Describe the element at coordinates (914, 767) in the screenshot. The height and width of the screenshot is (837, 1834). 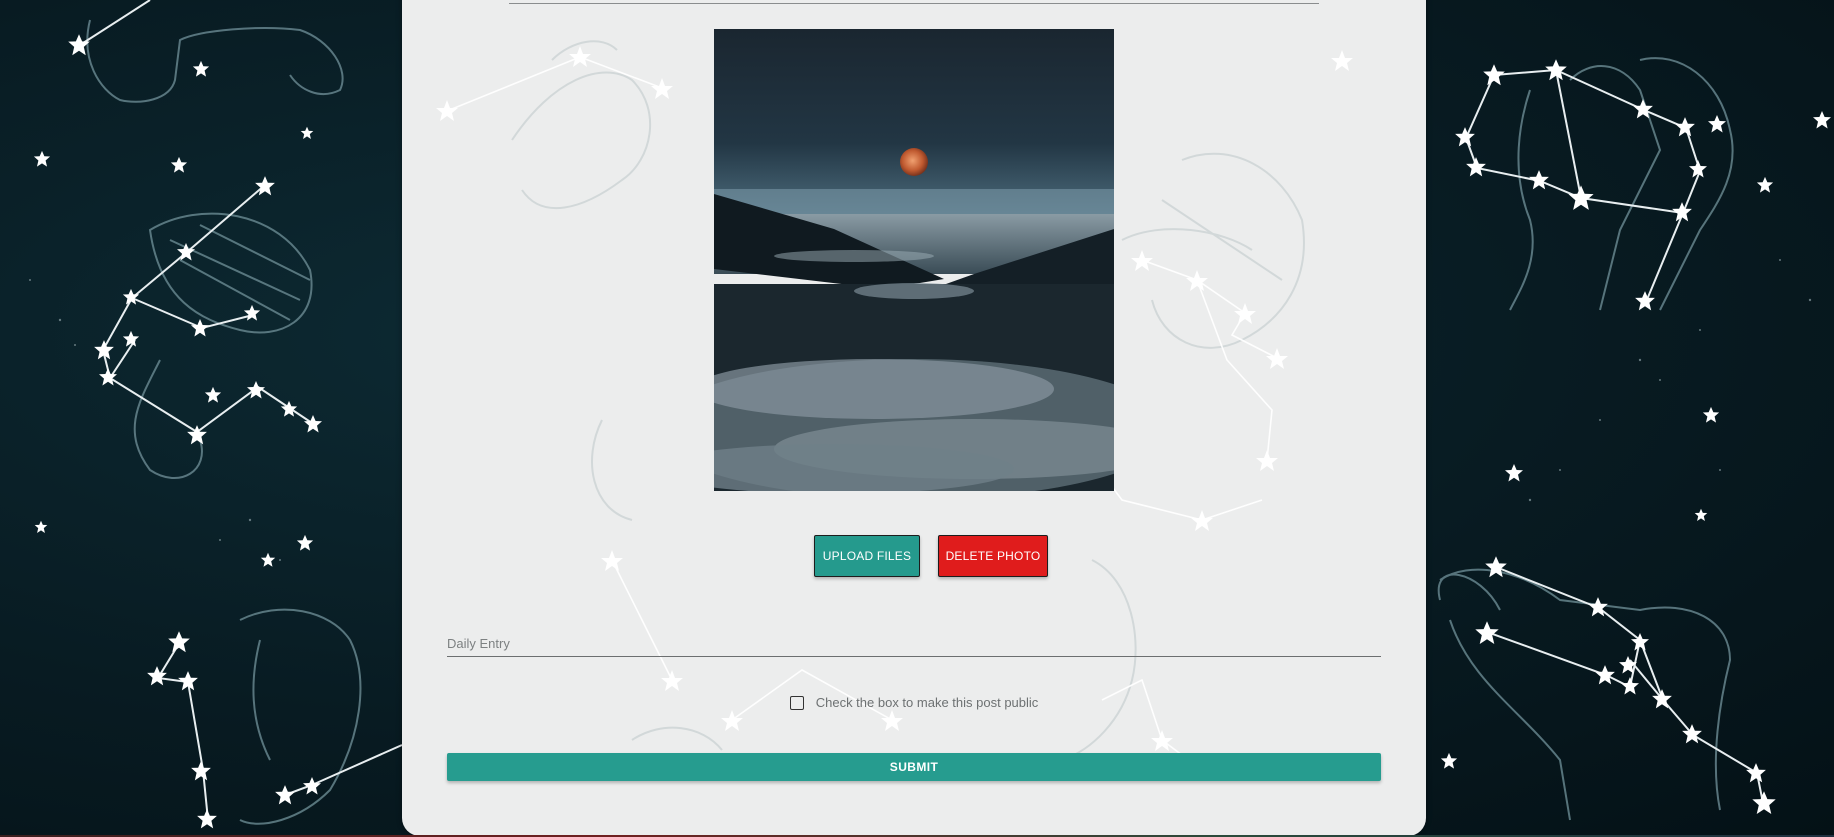
I see `submit-button: SUBMIT` at that location.